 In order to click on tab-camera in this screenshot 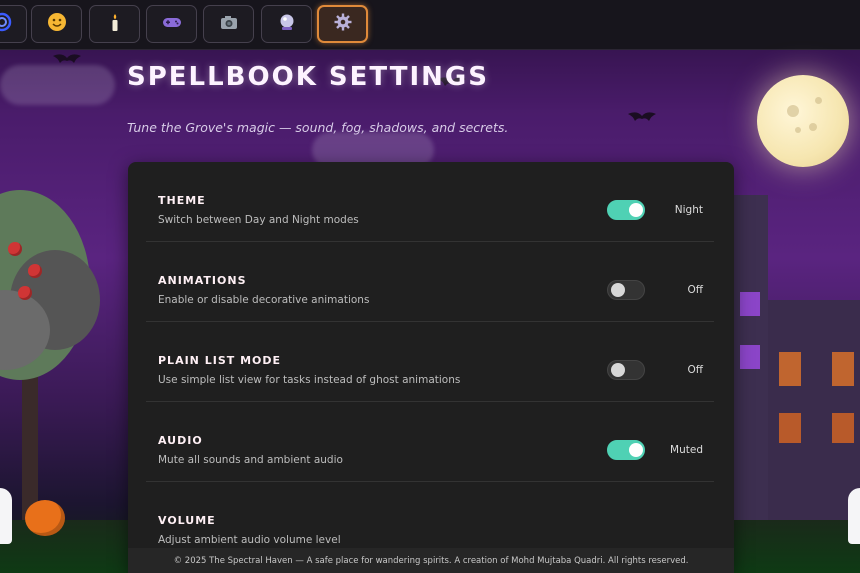, I will do `click(228, 24)`.